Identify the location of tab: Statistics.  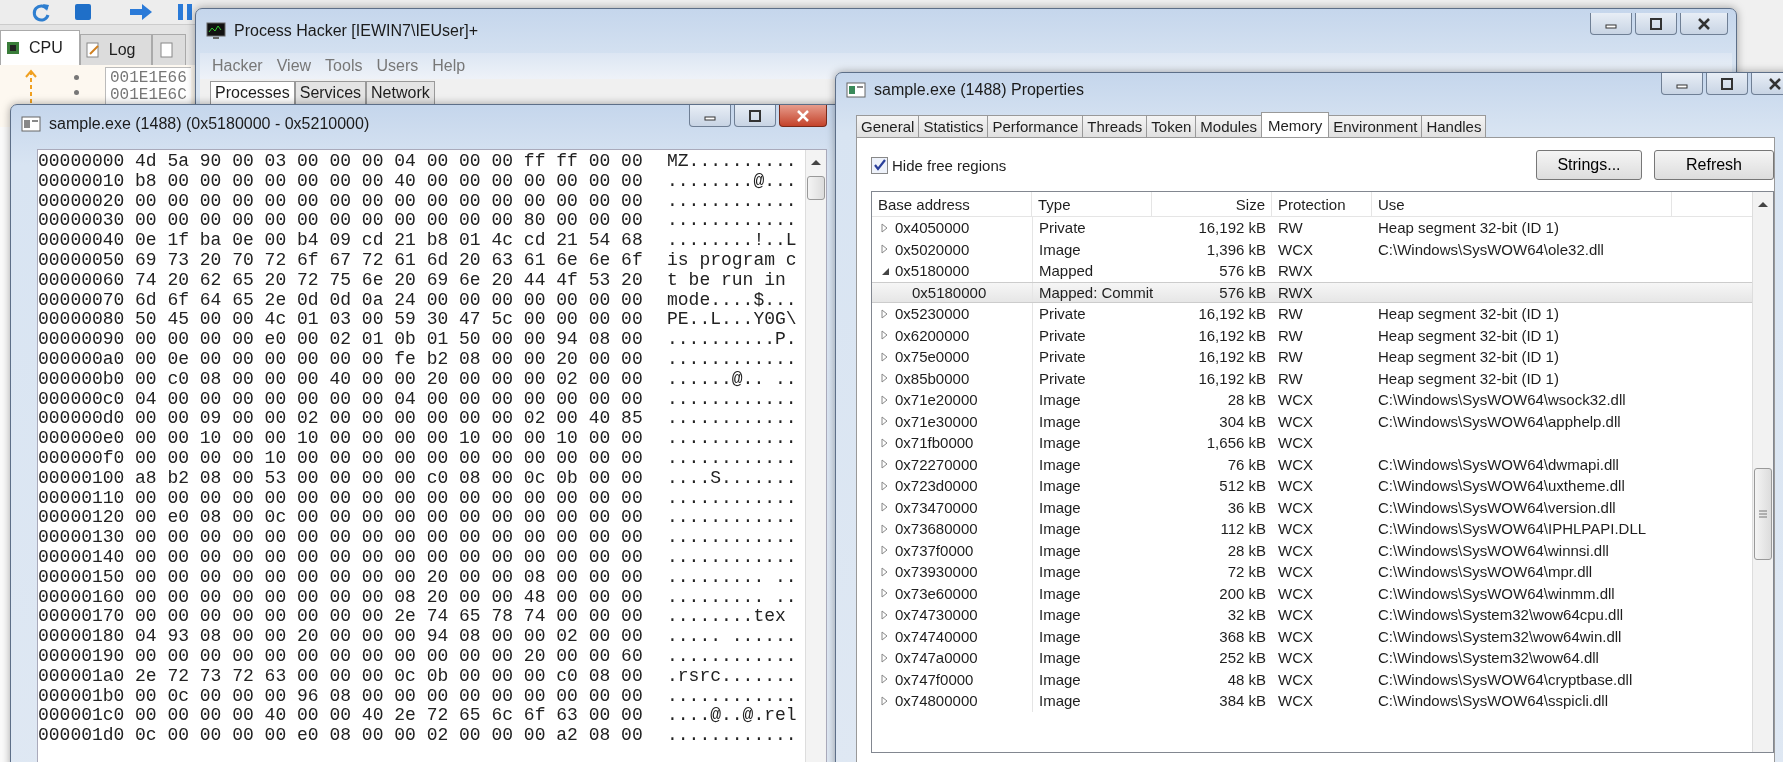
(953, 126).